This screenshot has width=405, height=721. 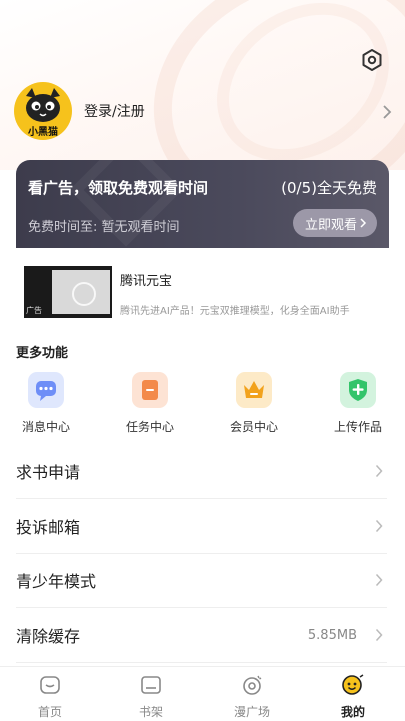 I want to click on tab-mine: 我的, so click(x=353, y=696).